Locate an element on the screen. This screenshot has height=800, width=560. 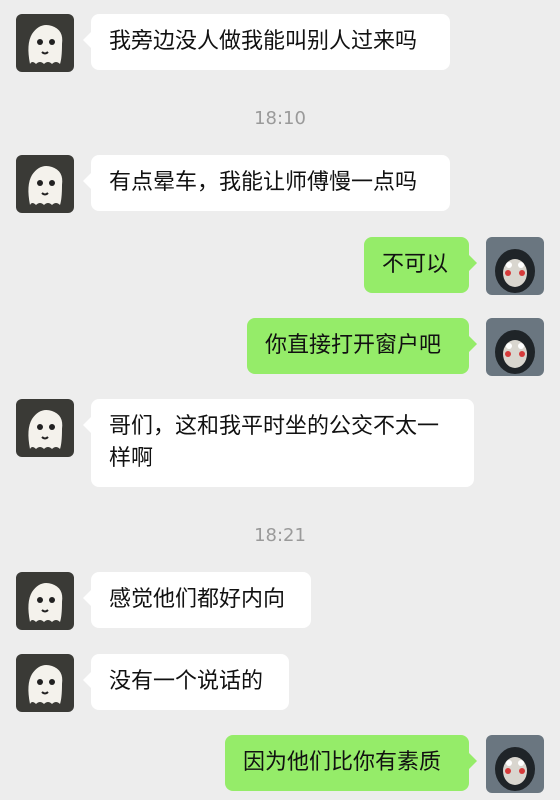
message-text: 有点晕车，我能让师傅慢一点吗 is located at coordinates (263, 182).